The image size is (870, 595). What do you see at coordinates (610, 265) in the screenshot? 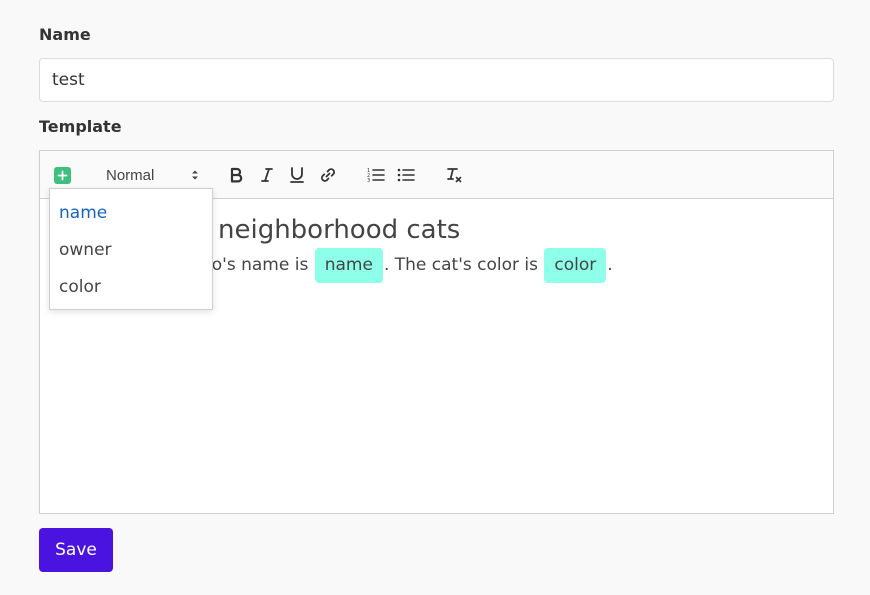
I see `paragraph-text-suffix: .` at bounding box center [610, 265].